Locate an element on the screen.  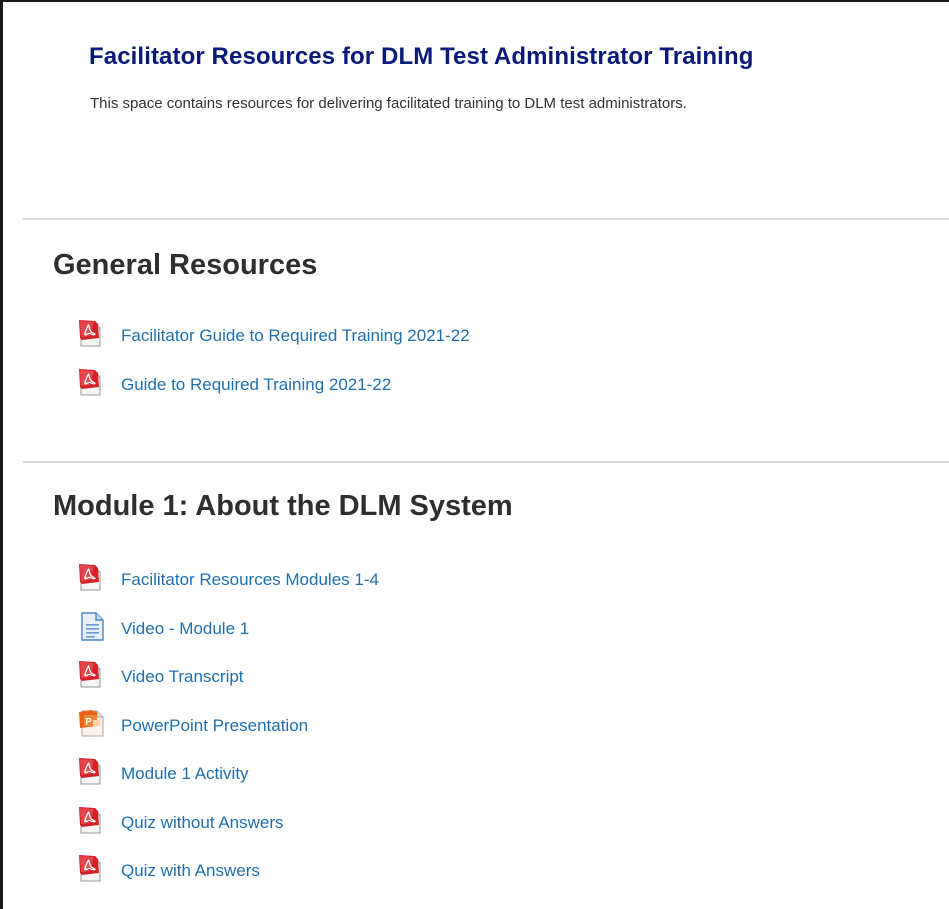
file-link-module-1-activity: Module 1 Activity is located at coordinates (185, 774).